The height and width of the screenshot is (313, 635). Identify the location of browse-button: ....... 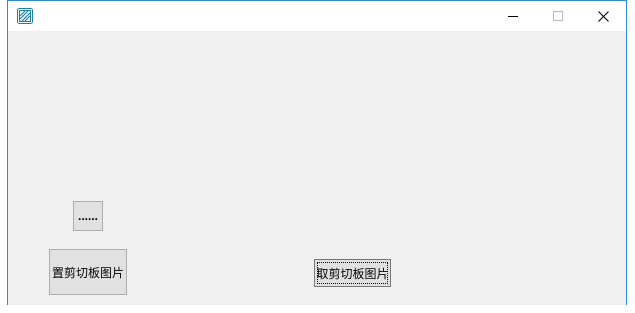
(88, 216).